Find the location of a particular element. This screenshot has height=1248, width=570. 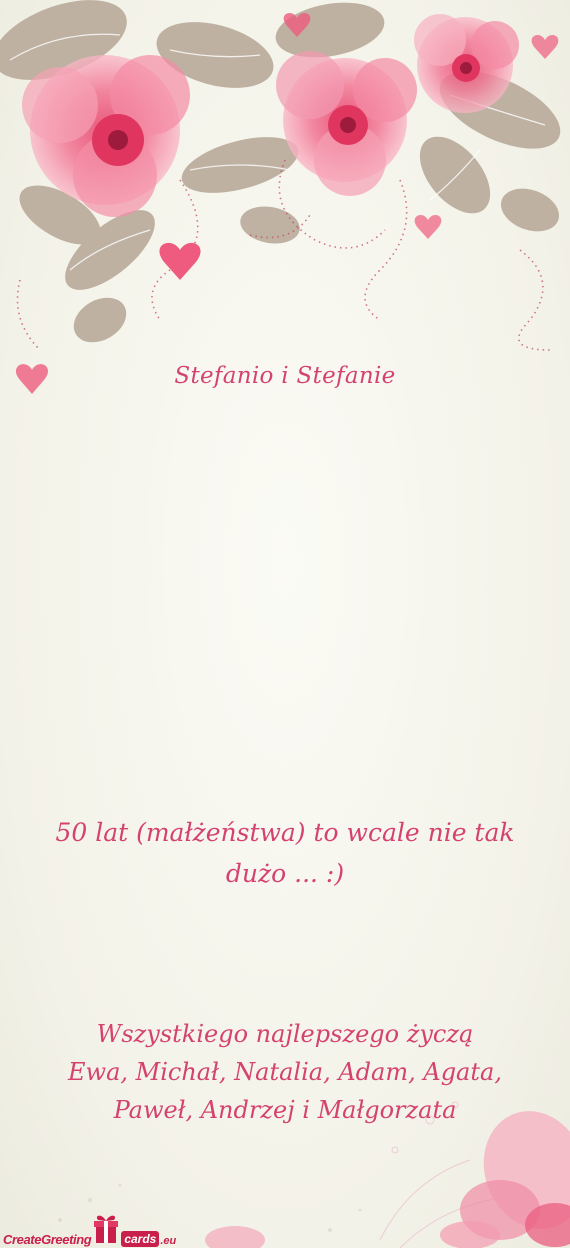

signature-line-names-1: Ewa, Michał, Natalia, Adam, Agata, is located at coordinates (285, 1072).